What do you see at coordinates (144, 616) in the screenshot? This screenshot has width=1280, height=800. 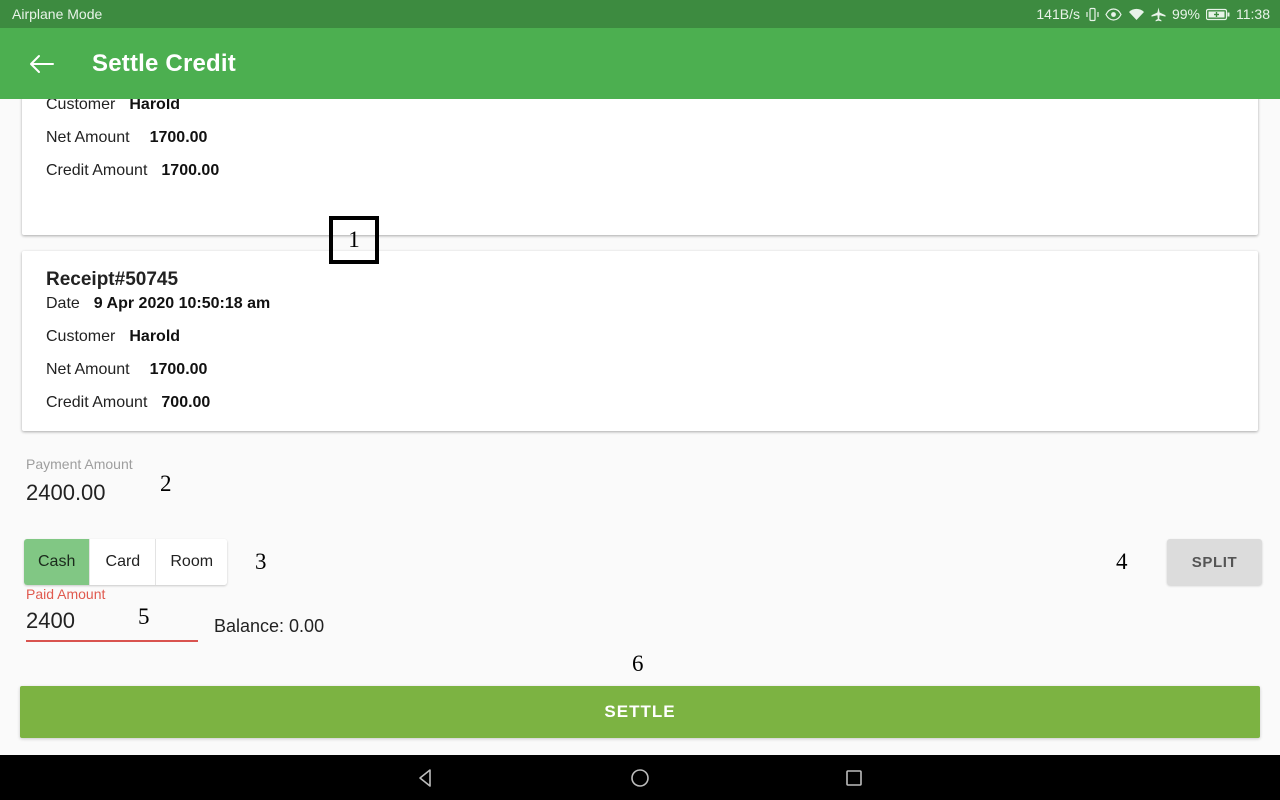 I see `annotation-marker-5: 5` at bounding box center [144, 616].